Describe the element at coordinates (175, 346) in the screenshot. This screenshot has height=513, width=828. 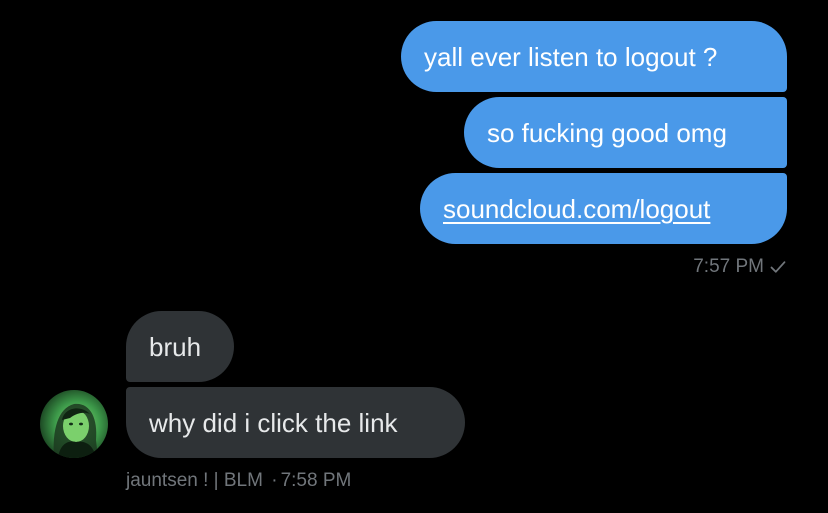
I see `message-text: bruh` at that location.